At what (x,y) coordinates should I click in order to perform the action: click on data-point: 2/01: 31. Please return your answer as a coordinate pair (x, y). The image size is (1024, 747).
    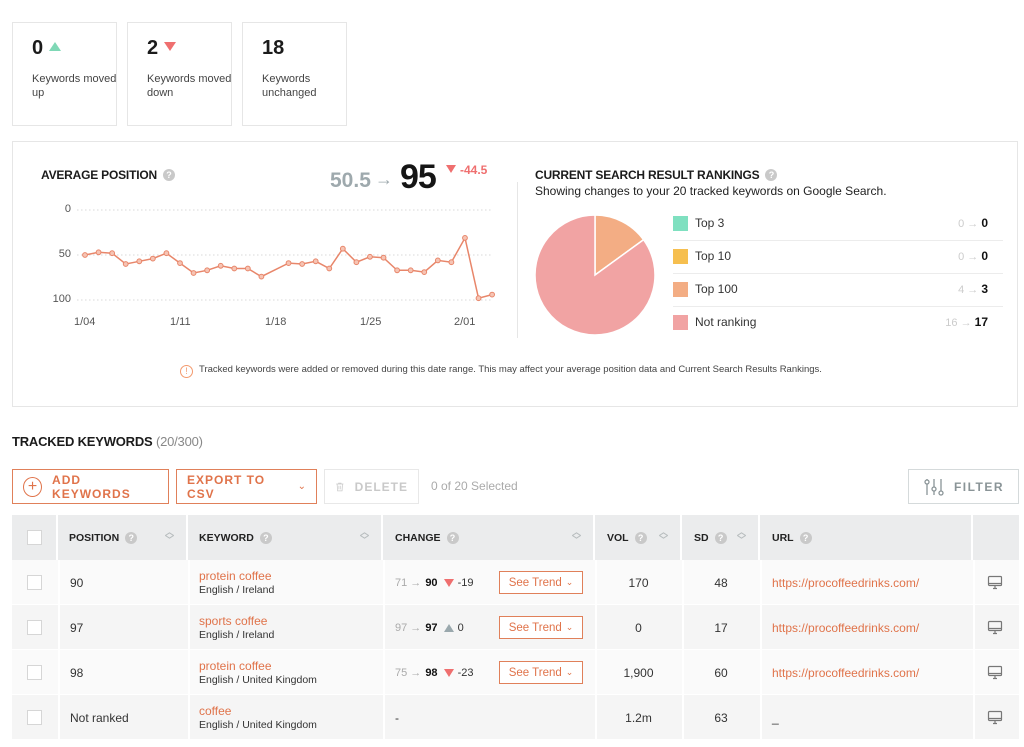
    Looking at the image, I should click on (465, 238).